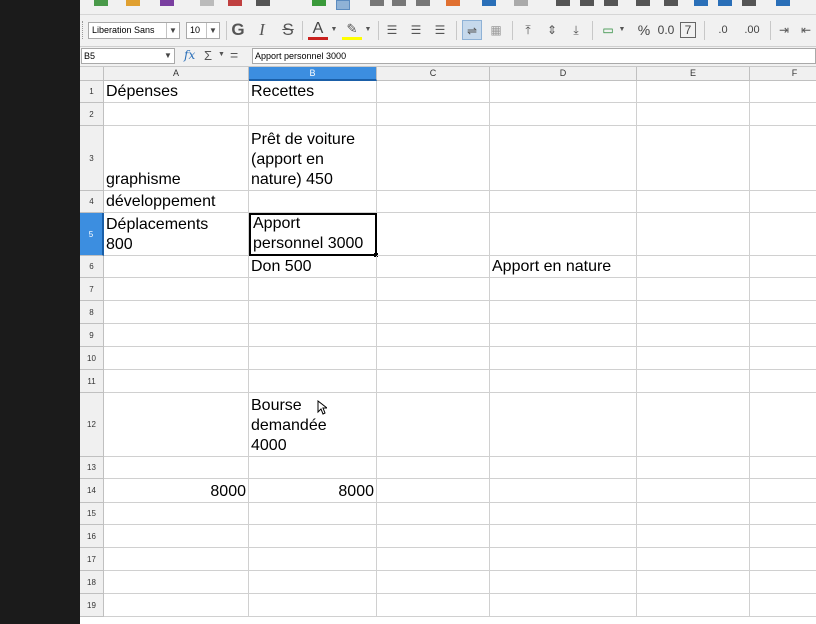  Describe the element at coordinates (783, 312) in the screenshot. I see `cell-f8` at that location.